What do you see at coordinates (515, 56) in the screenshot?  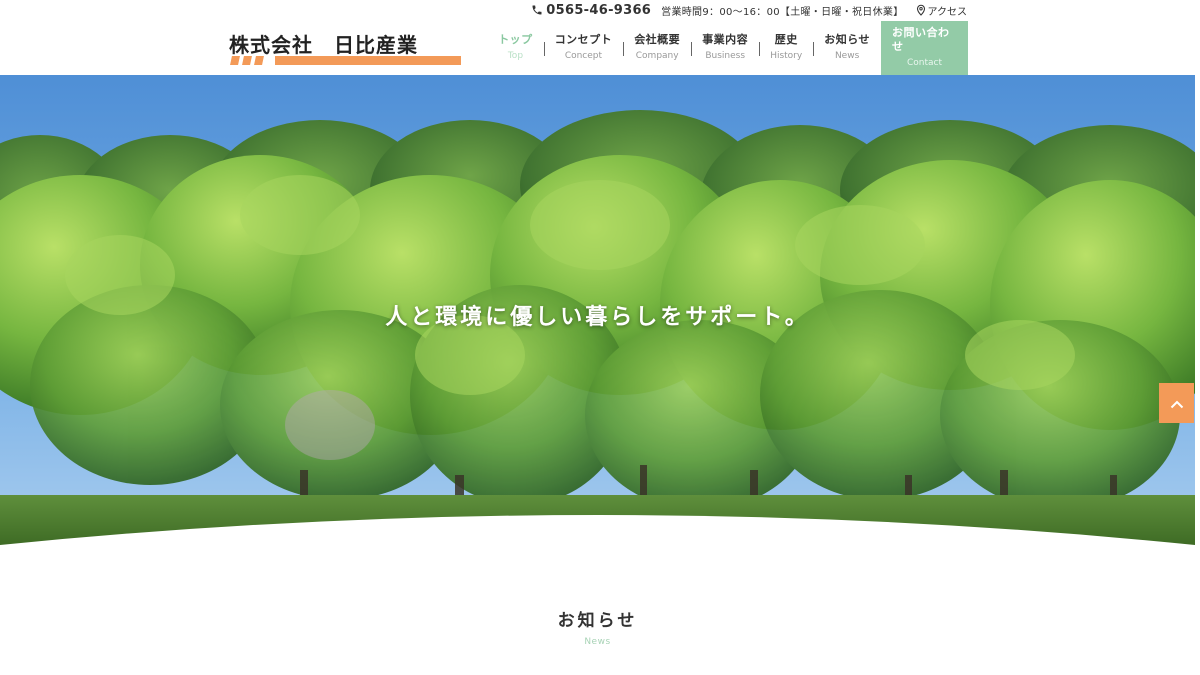 I see `nav-sublabel: Top` at bounding box center [515, 56].